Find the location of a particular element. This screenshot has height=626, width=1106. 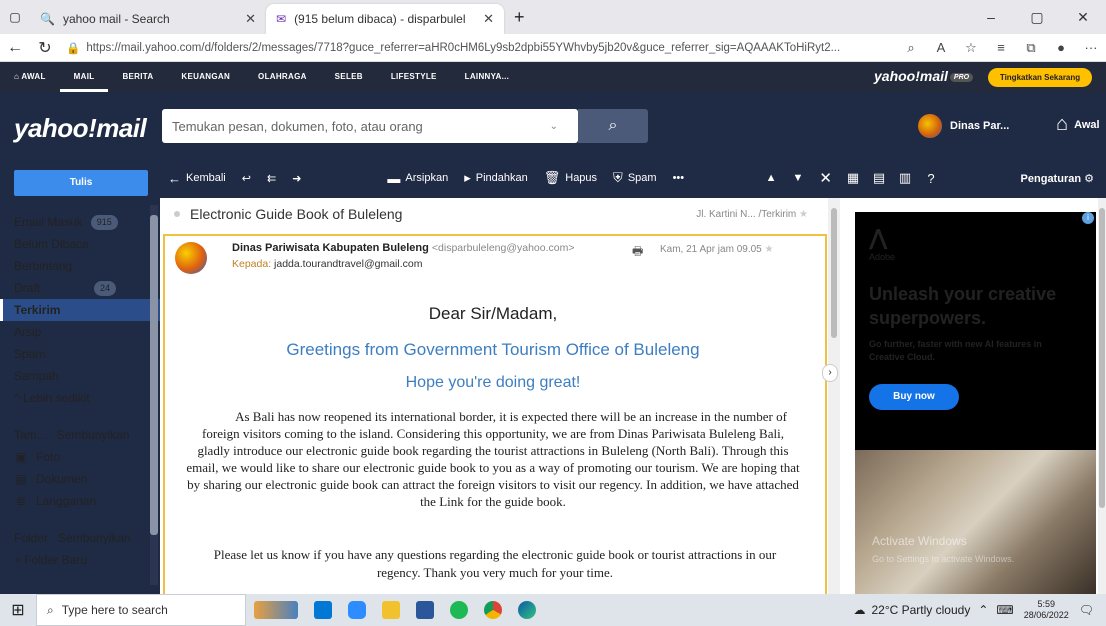

sidebar-item-trash: Sampah is located at coordinates (80, 376).